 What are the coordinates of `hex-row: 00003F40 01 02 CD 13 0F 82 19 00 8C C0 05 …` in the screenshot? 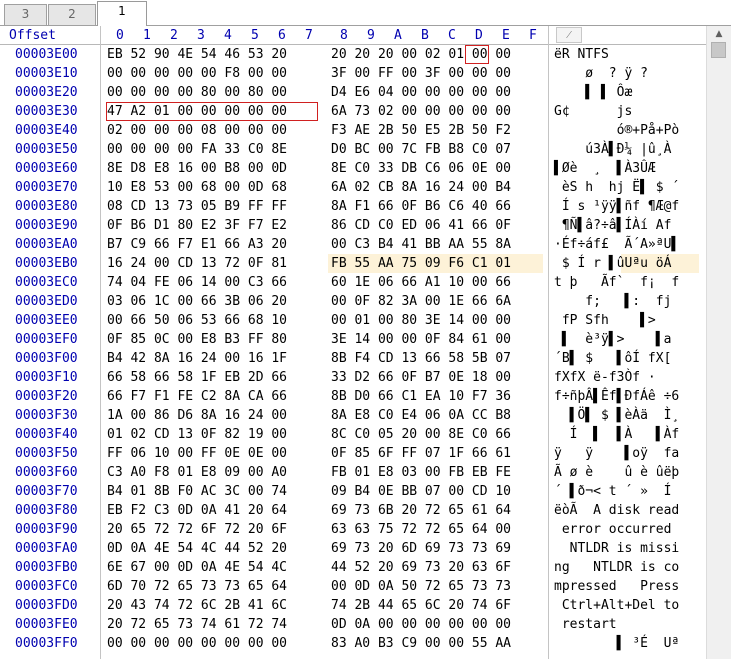 It's located at (353, 434).